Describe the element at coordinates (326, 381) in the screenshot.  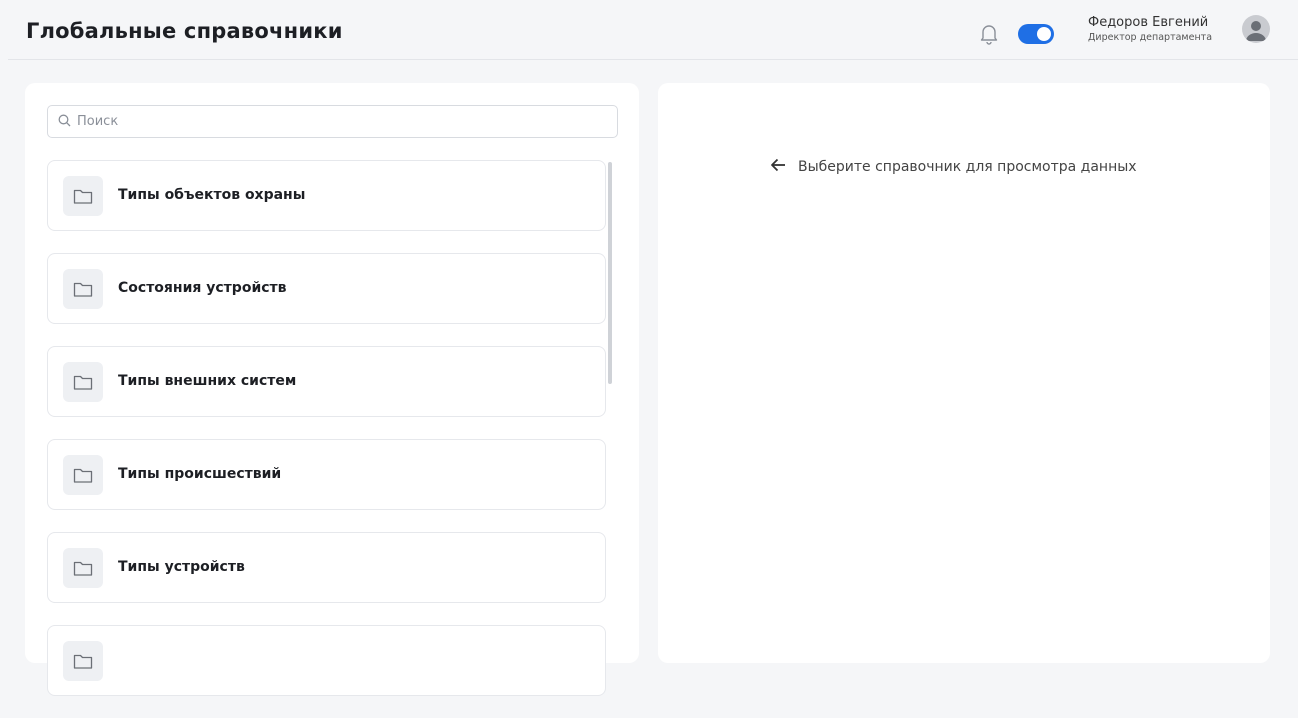
I see `directory-item: Типы внешних систем` at that location.